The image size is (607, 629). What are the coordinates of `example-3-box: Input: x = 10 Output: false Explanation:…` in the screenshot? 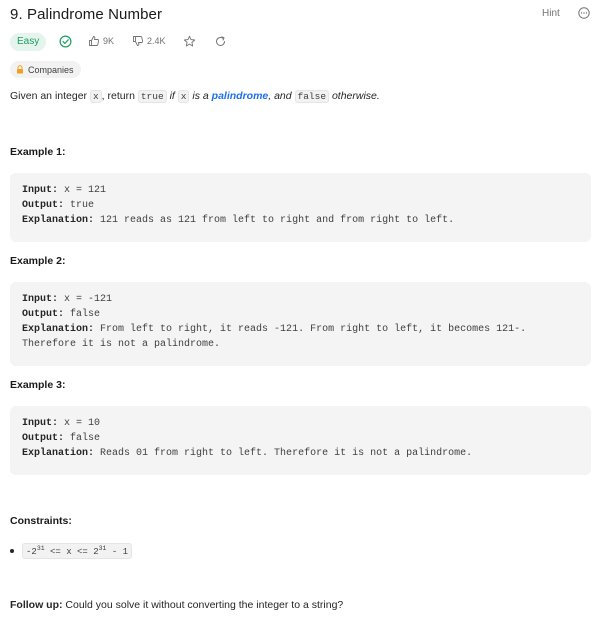 It's located at (300, 440).